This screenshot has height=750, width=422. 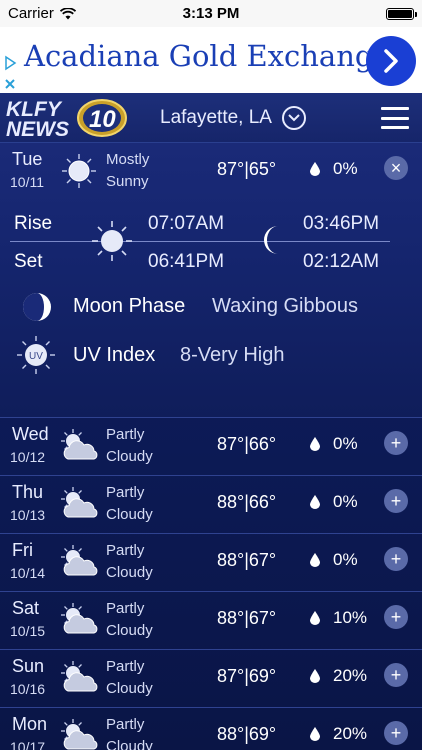 I want to click on battery-icon, so click(x=401, y=13).